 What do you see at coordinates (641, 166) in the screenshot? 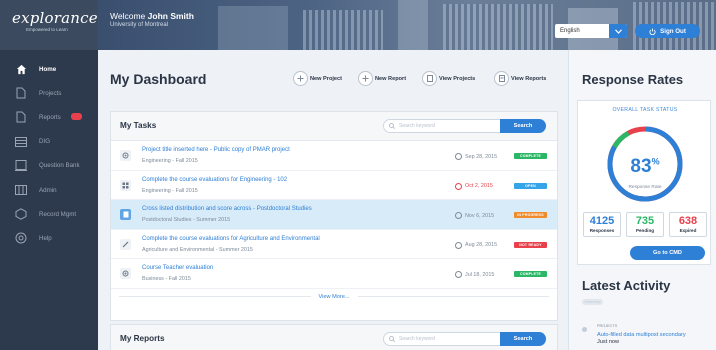
I see `percent-value: 83` at bounding box center [641, 166].